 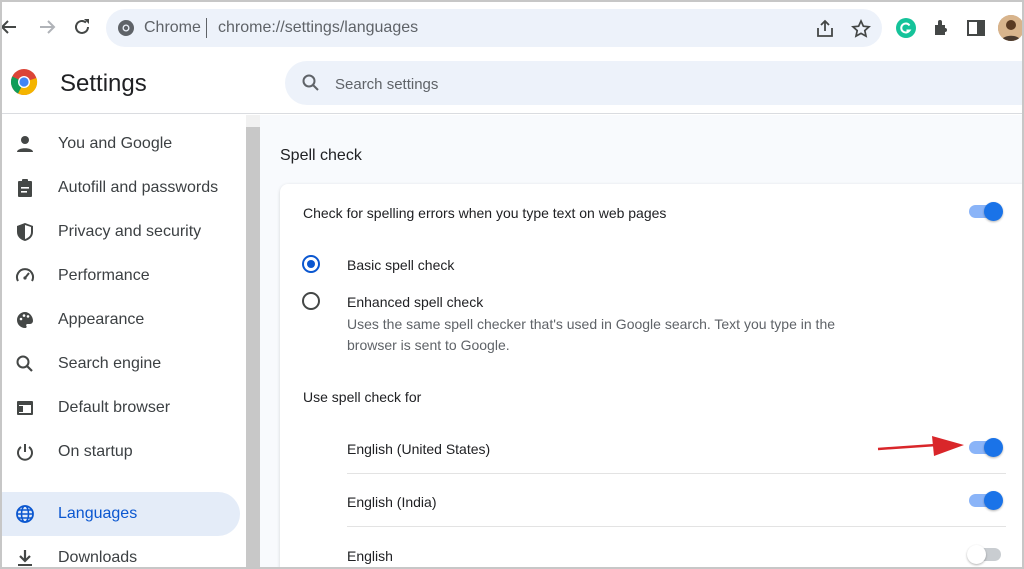 What do you see at coordinates (415, 302) in the screenshot?
I see `enhanced-spell-check-label: Enhanced spell check` at bounding box center [415, 302].